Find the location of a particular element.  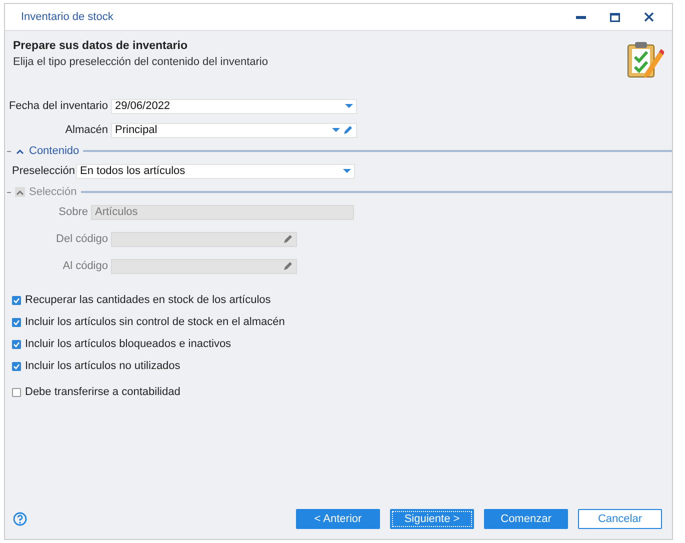

dialog-button: Siguiente > is located at coordinates (432, 519).